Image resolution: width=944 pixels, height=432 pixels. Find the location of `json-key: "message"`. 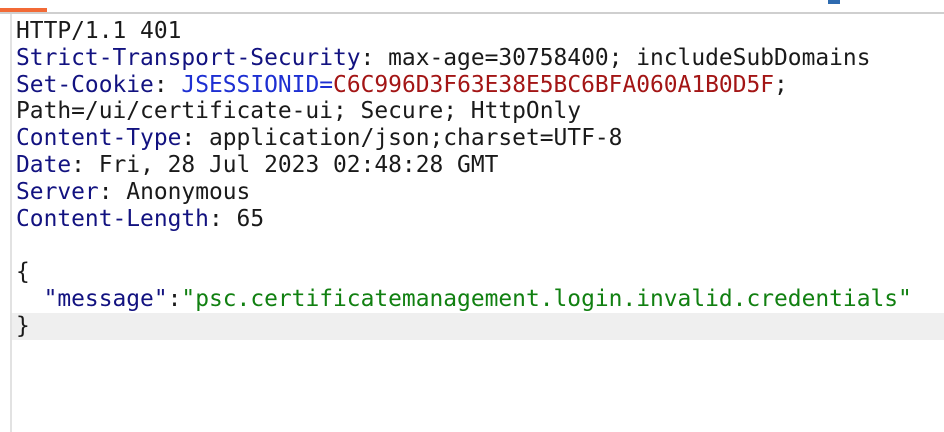

json-key: "message" is located at coordinates (105, 298).